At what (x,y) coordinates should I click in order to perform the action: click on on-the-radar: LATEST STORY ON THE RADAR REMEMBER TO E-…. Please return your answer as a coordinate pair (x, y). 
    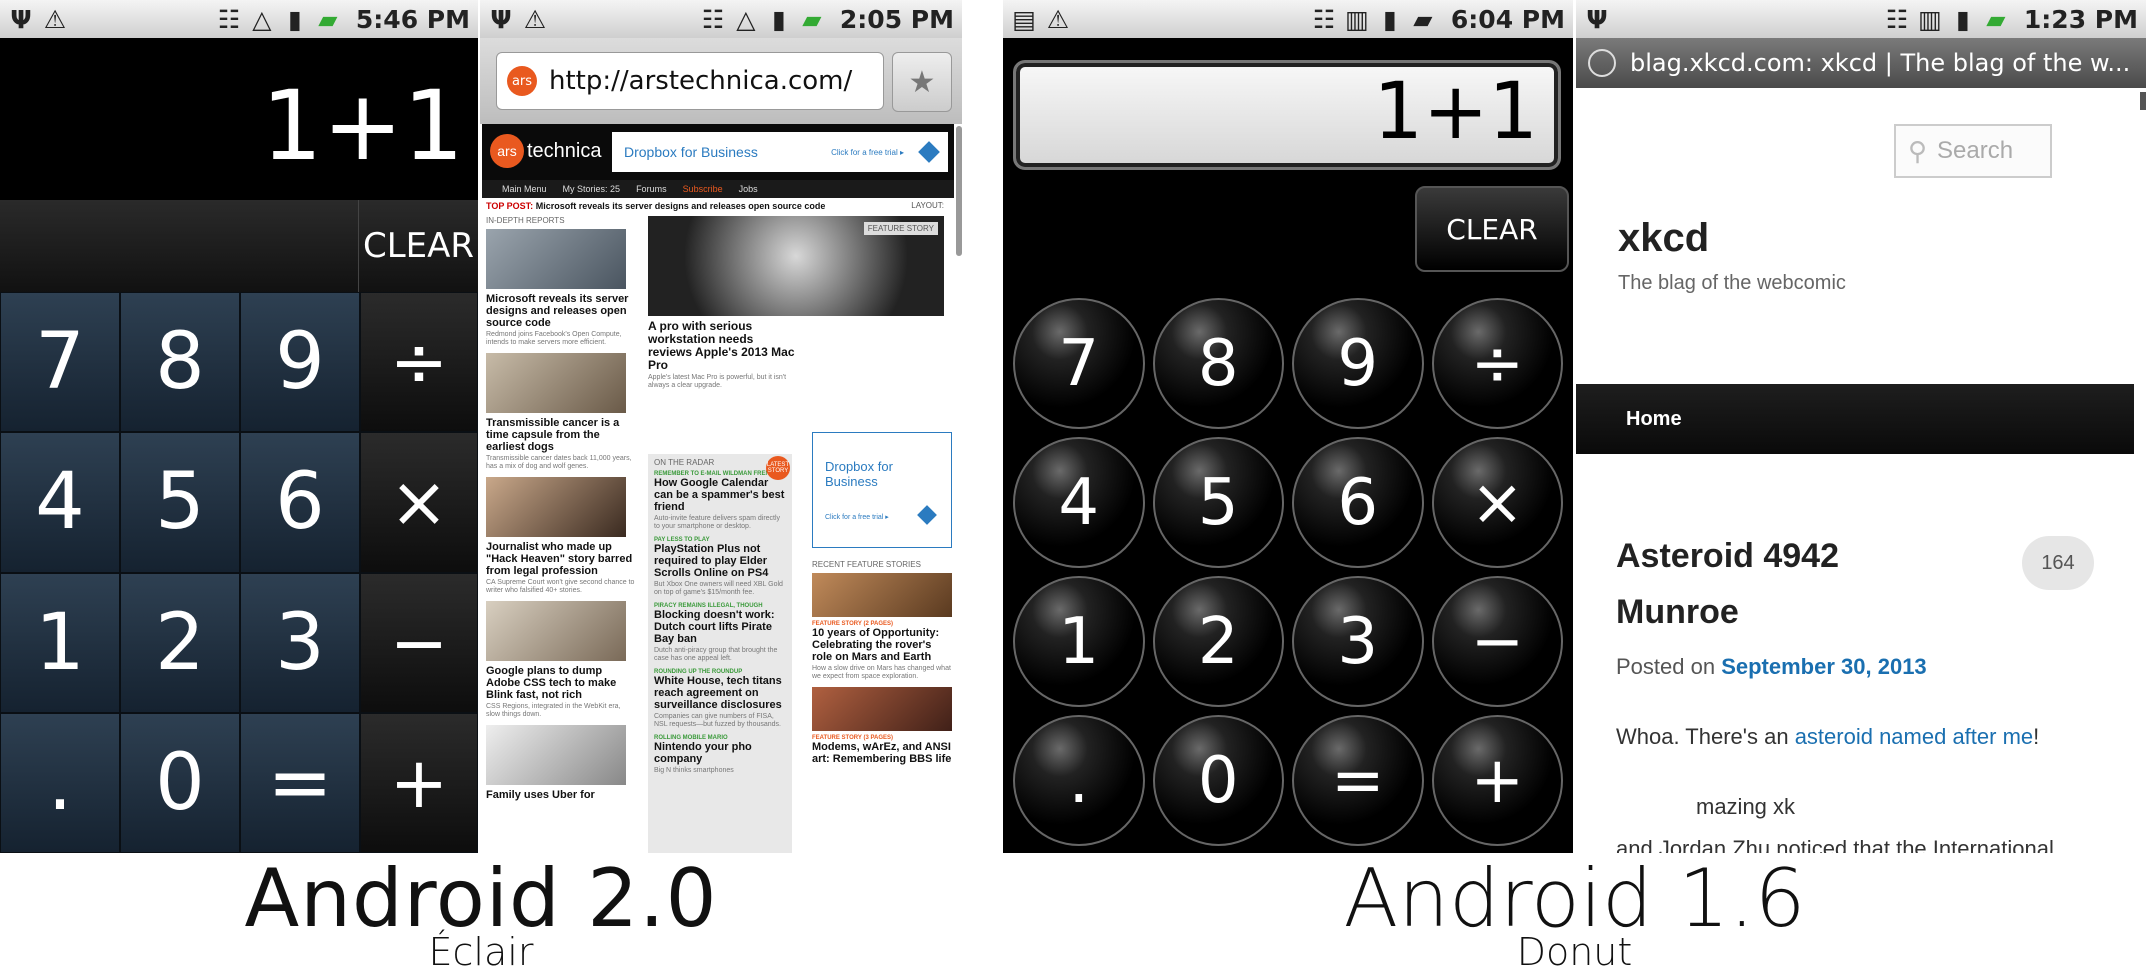
    Looking at the image, I should click on (720, 653).